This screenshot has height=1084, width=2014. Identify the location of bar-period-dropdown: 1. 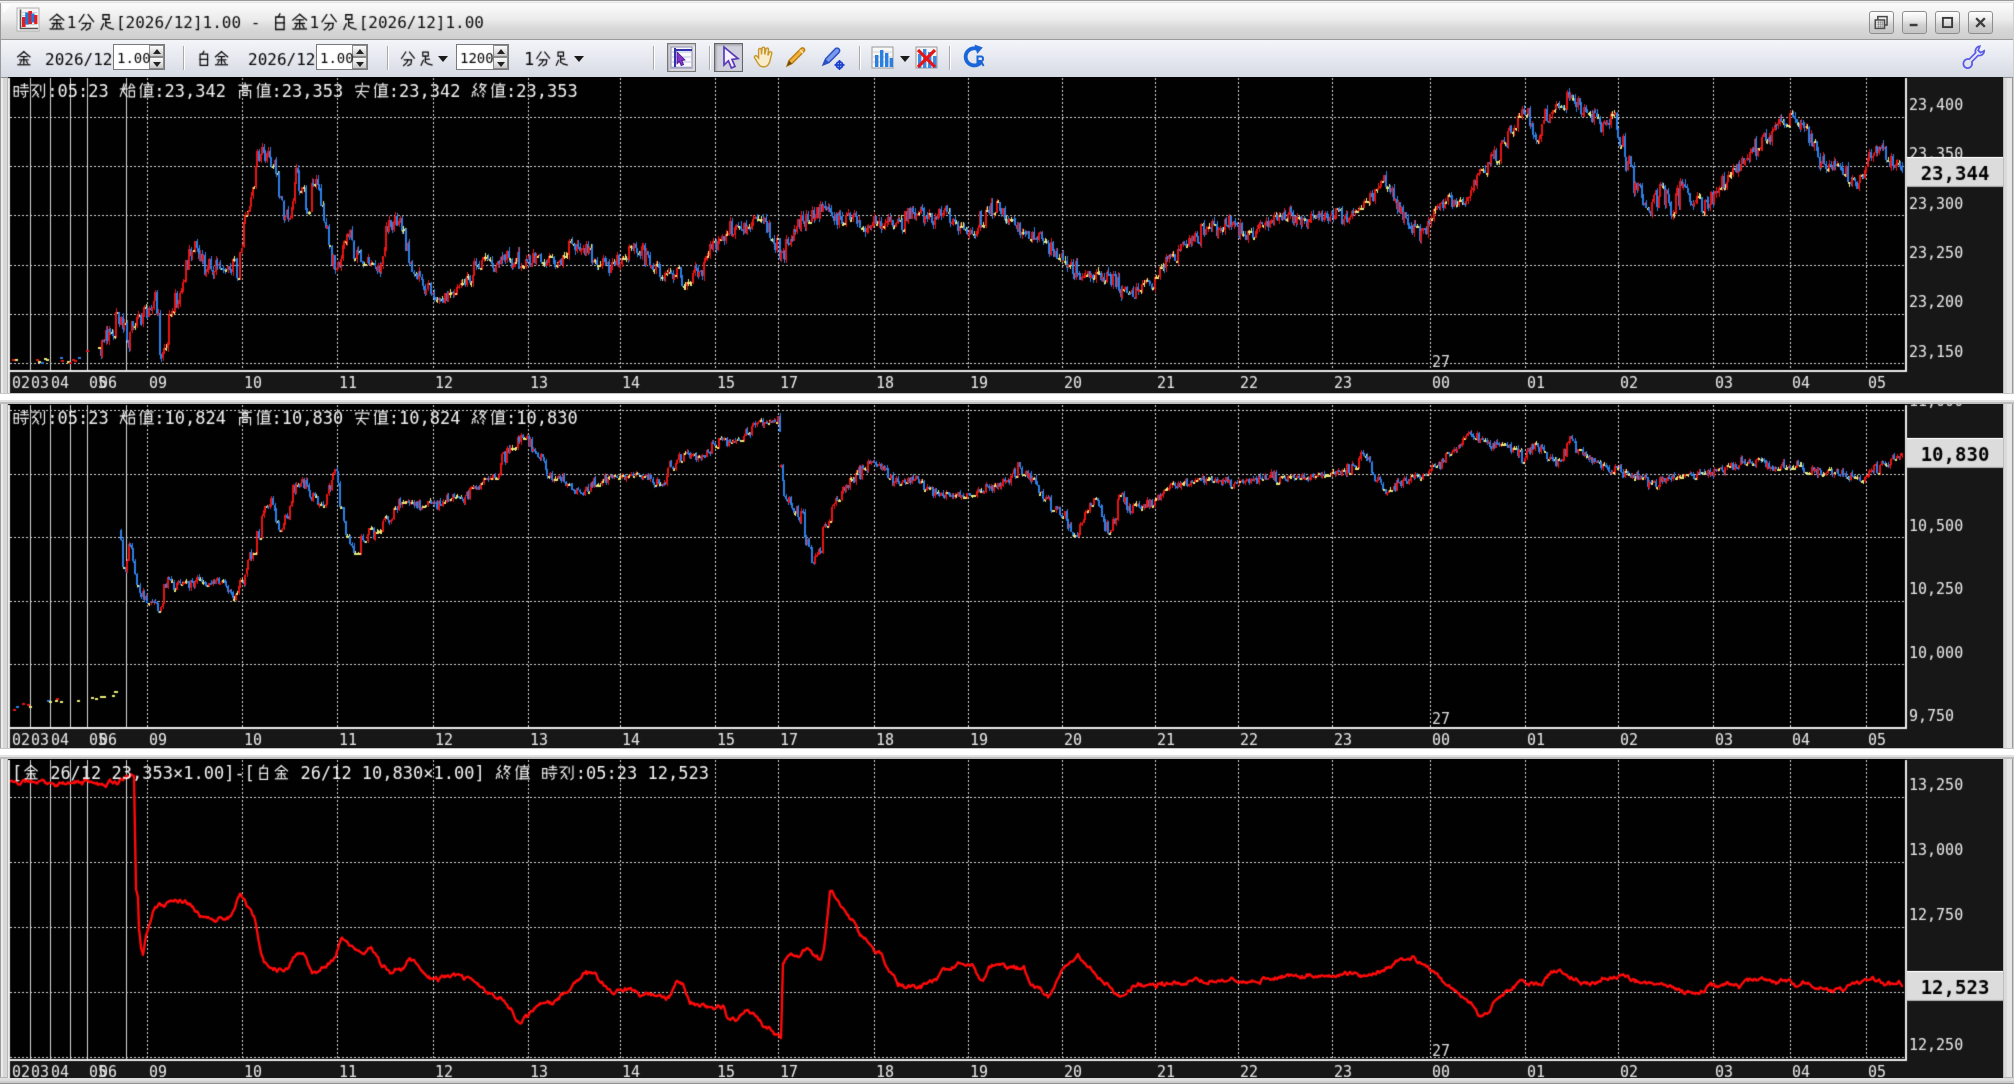
(547, 59).